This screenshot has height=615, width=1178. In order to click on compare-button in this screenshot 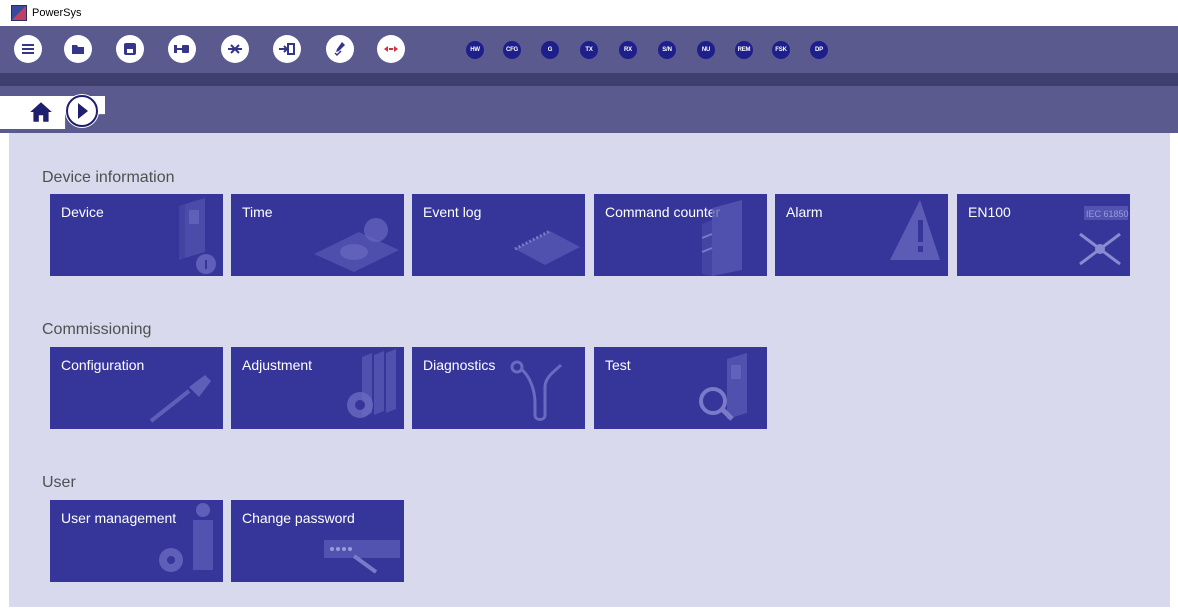, I will do `click(391, 49)`.